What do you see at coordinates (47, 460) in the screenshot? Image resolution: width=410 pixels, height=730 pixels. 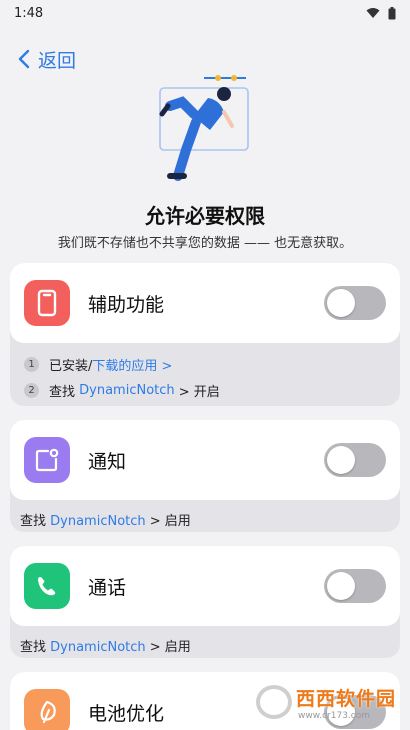 I see `notification-bell-icon` at bounding box center [47, 460].